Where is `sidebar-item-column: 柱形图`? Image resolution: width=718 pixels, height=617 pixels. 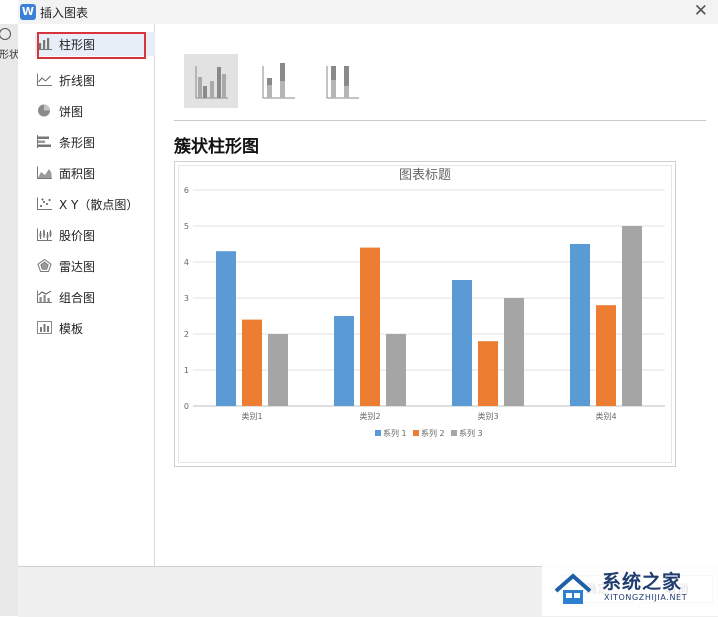
sidebar-item-column: 柱形图 is located at coordinates (95, 44).